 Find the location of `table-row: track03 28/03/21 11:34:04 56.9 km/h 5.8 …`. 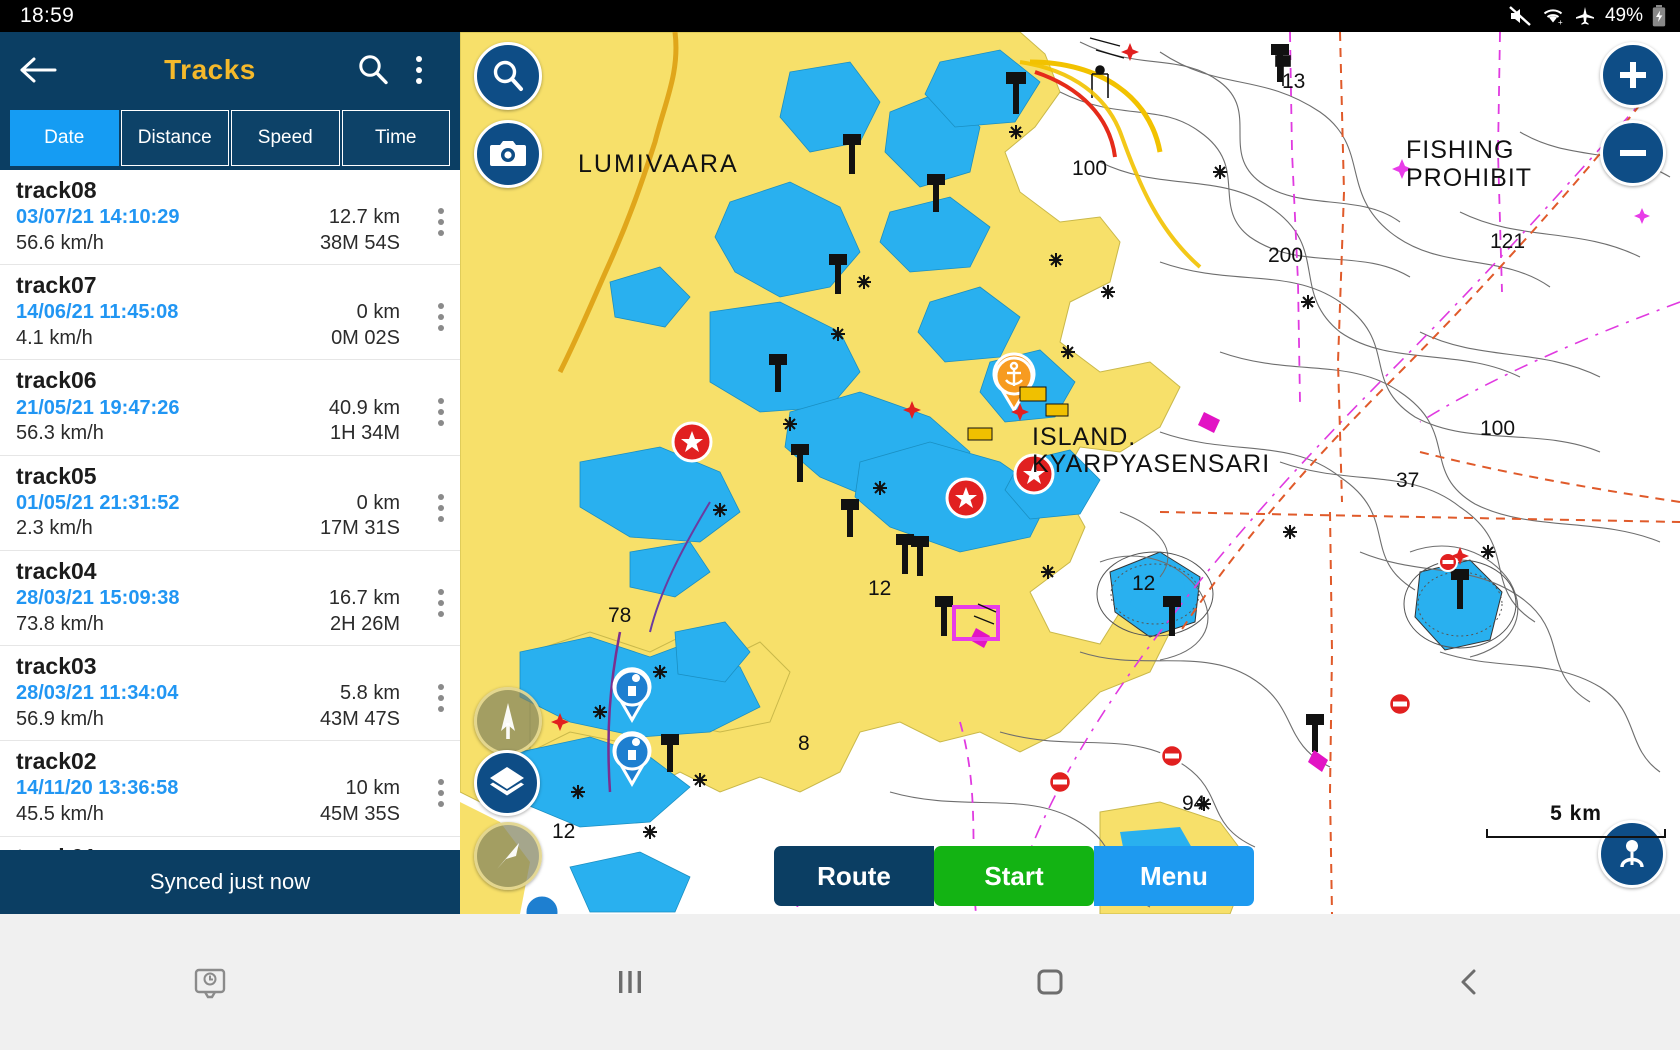

table-row: track03 28/03/21 11:34:04 56.9 km/h 5.8 … is located at coordinates (230, 694).